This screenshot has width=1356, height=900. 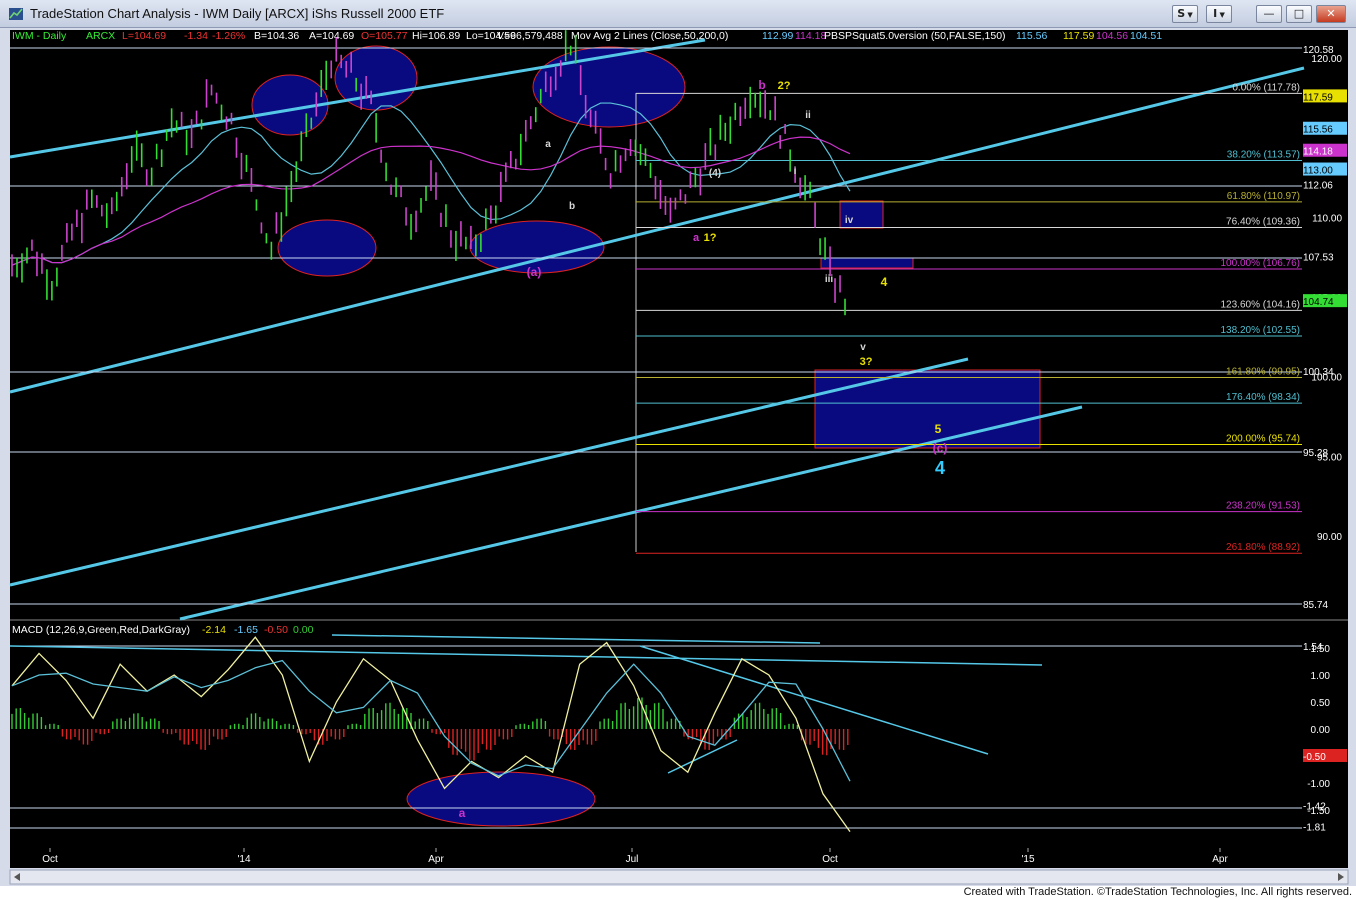 What do you see at coordinates (795, 171) in the screenshot?
I see `wave-label: i` at bounding box center [795, 171].